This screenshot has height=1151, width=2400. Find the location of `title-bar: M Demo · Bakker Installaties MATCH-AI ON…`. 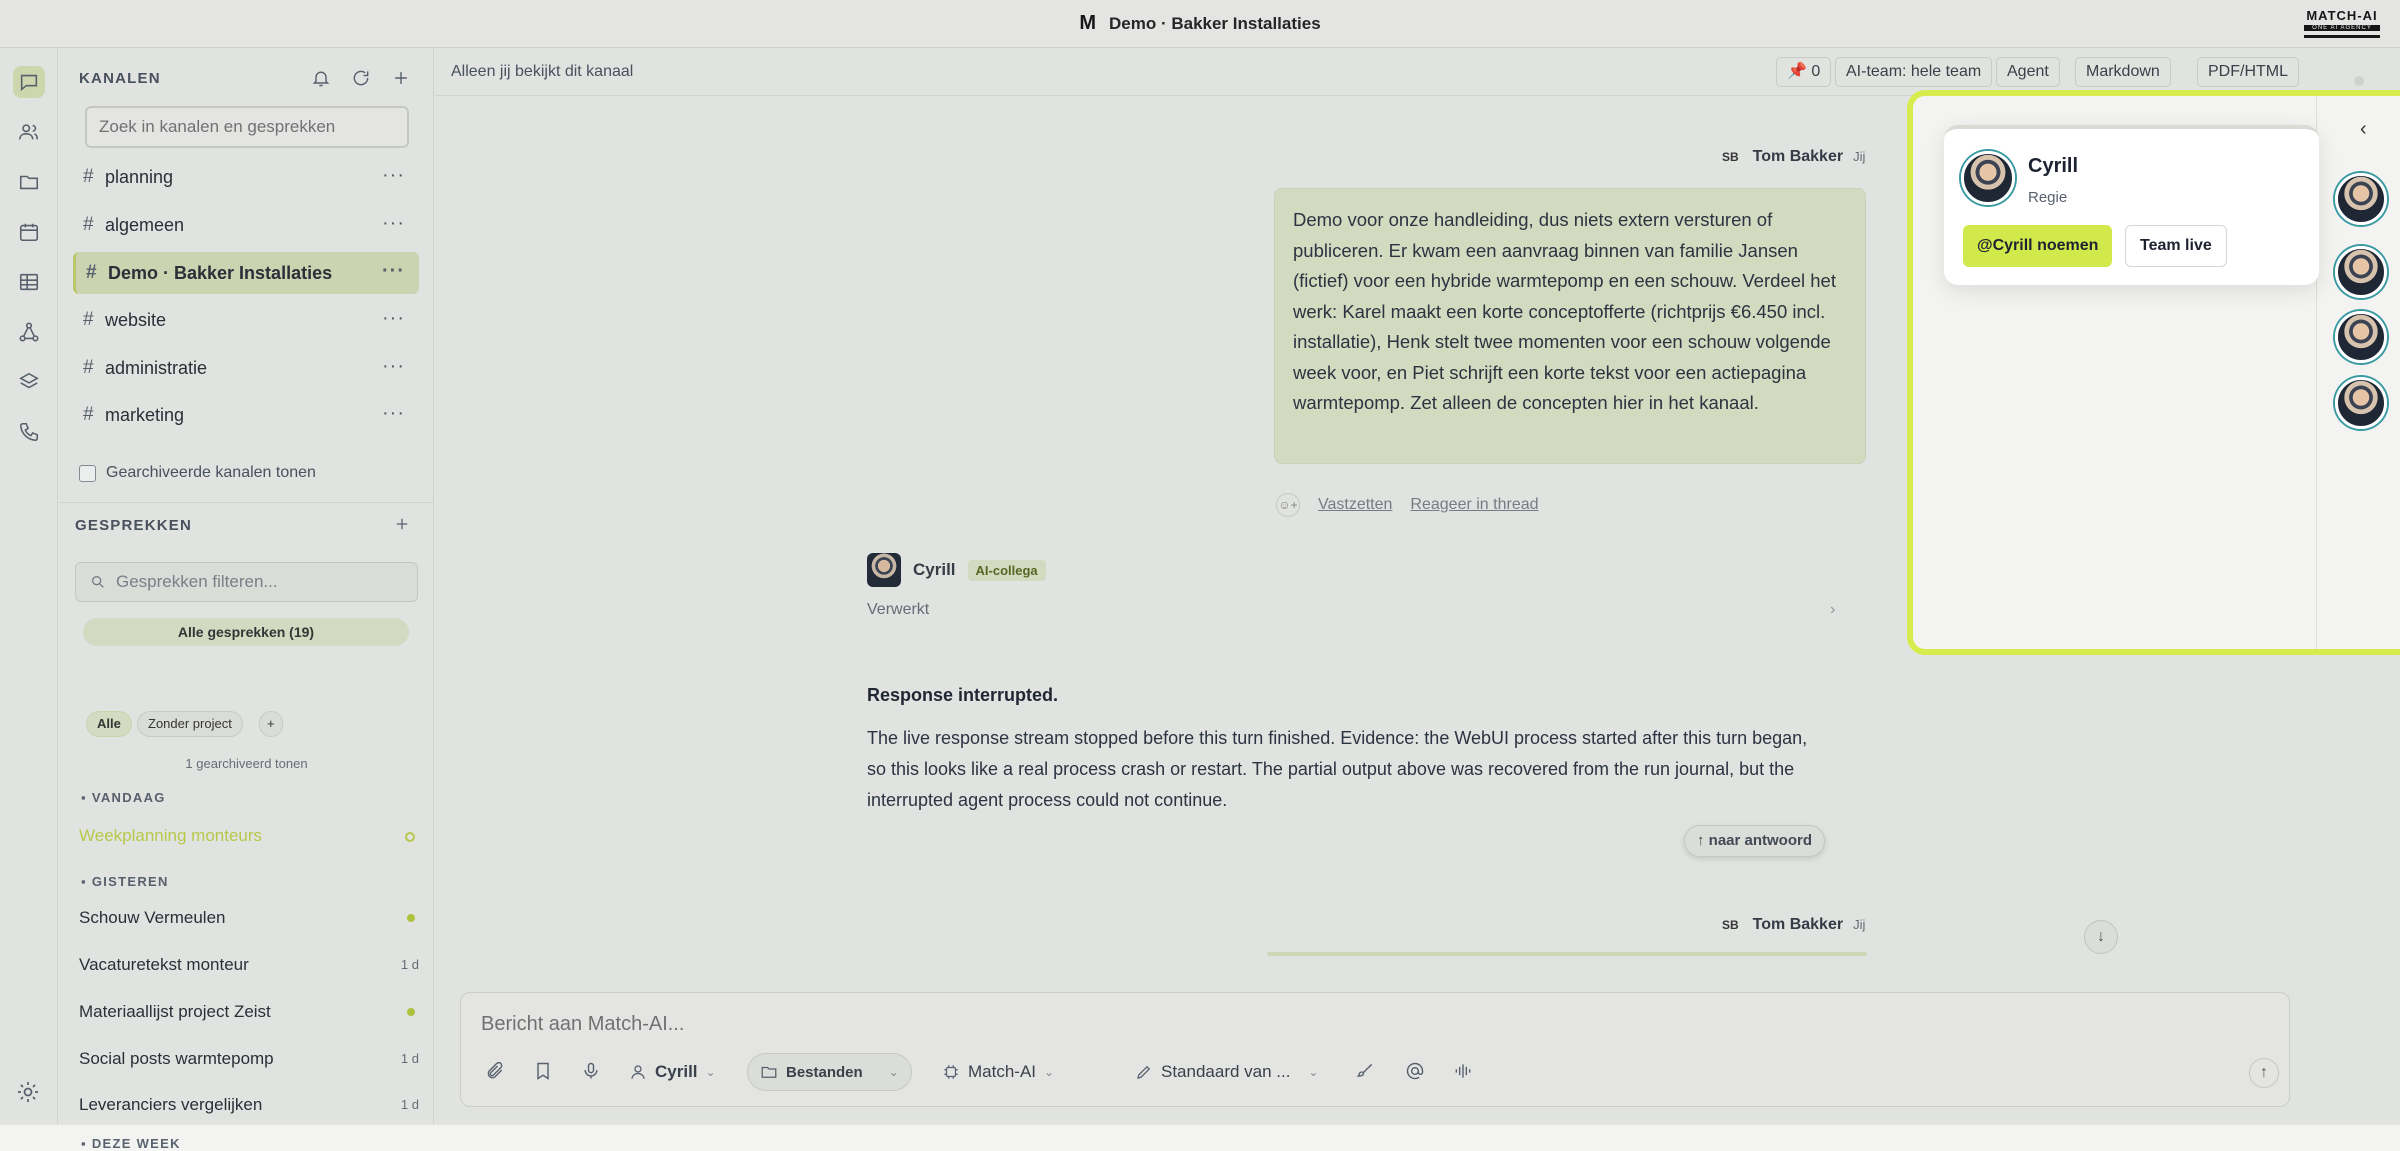

title-bar: M Demo · Bakker Installaties MATCH-AI ON… is located at coordinates (1200, 24).